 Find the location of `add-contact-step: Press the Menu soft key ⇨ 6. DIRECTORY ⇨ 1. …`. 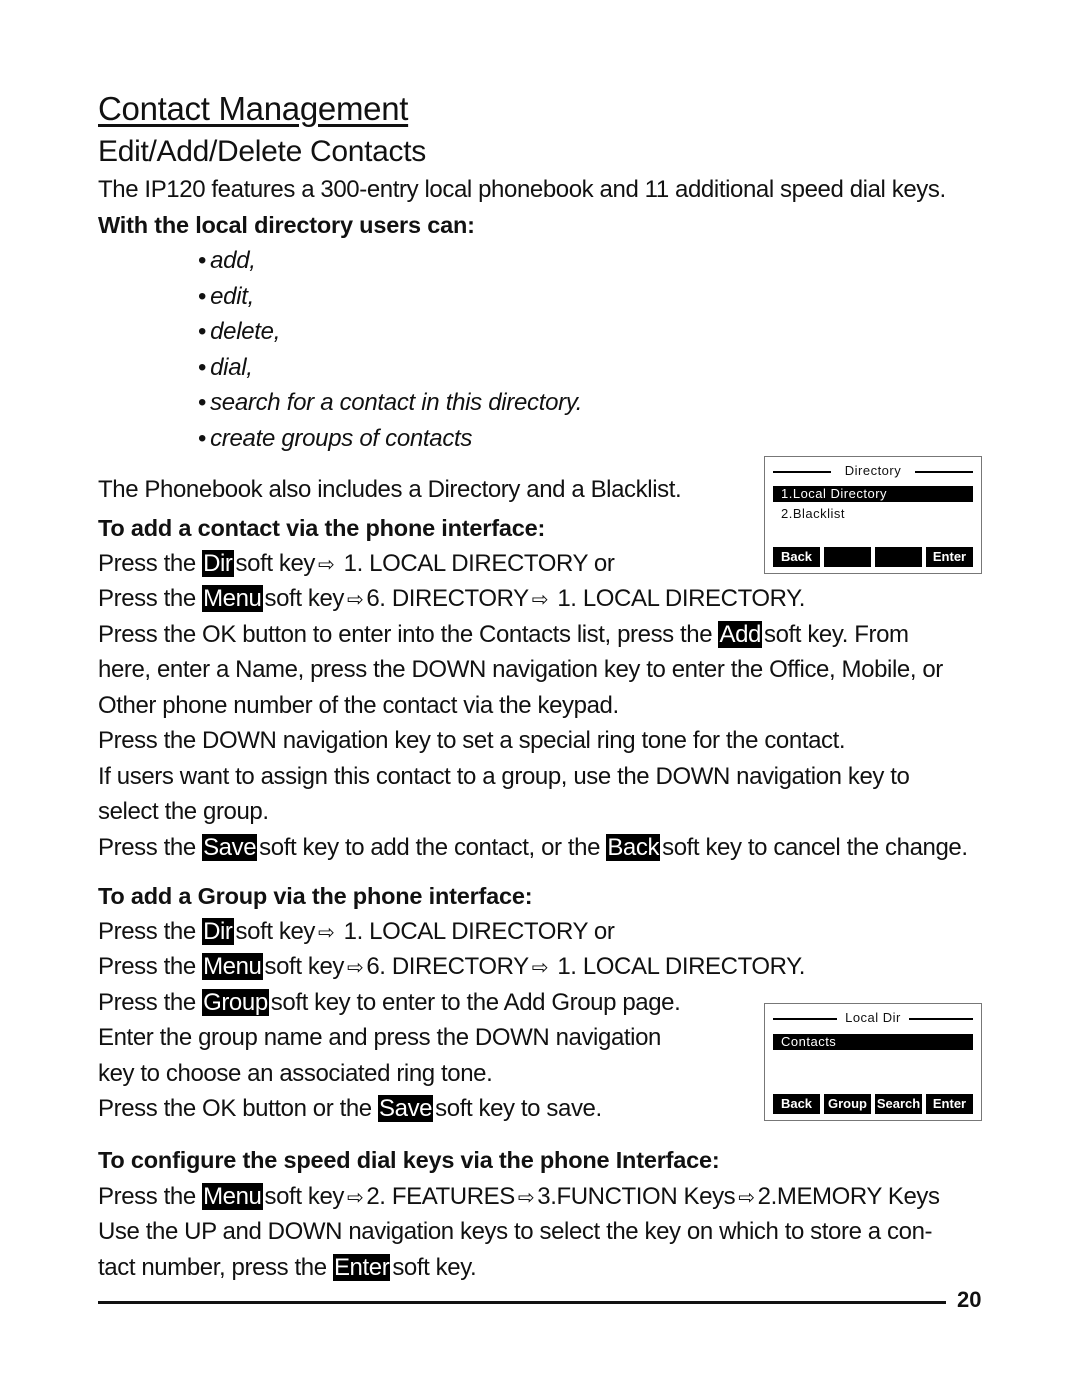

add-contact-step: Press the Menu soft key ⇨ 6. DIRECTORY ⇨ 1. … is located at coordinates (451, 599).